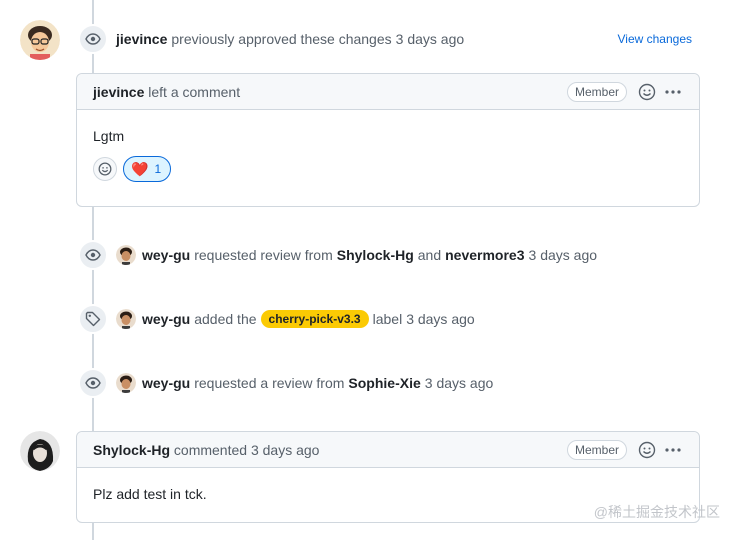 The height and width of the screenshot is (540, 736). Describe the element at coordinates (384, 383) in the screenshot. I see `reviewer-1: Sophie-Xie` at that location.